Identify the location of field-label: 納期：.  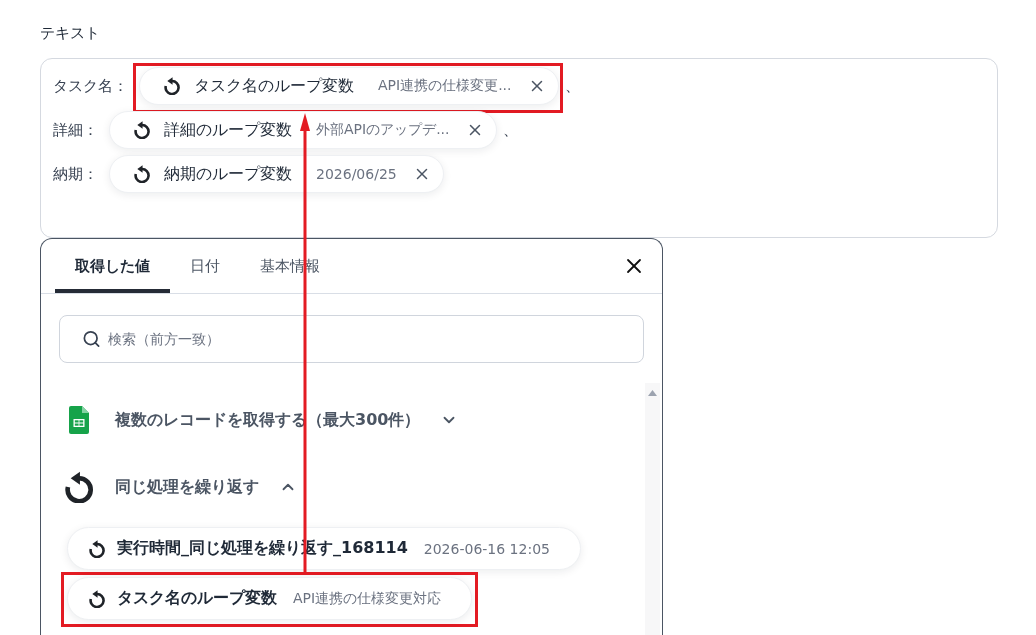
(75, 174).